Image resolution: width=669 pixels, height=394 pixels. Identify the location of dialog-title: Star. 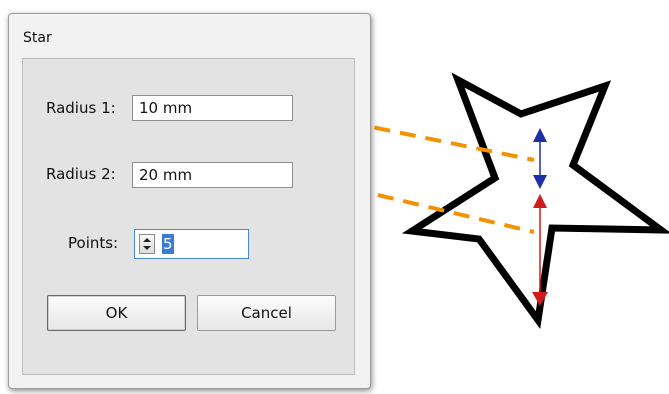
(37, 38).